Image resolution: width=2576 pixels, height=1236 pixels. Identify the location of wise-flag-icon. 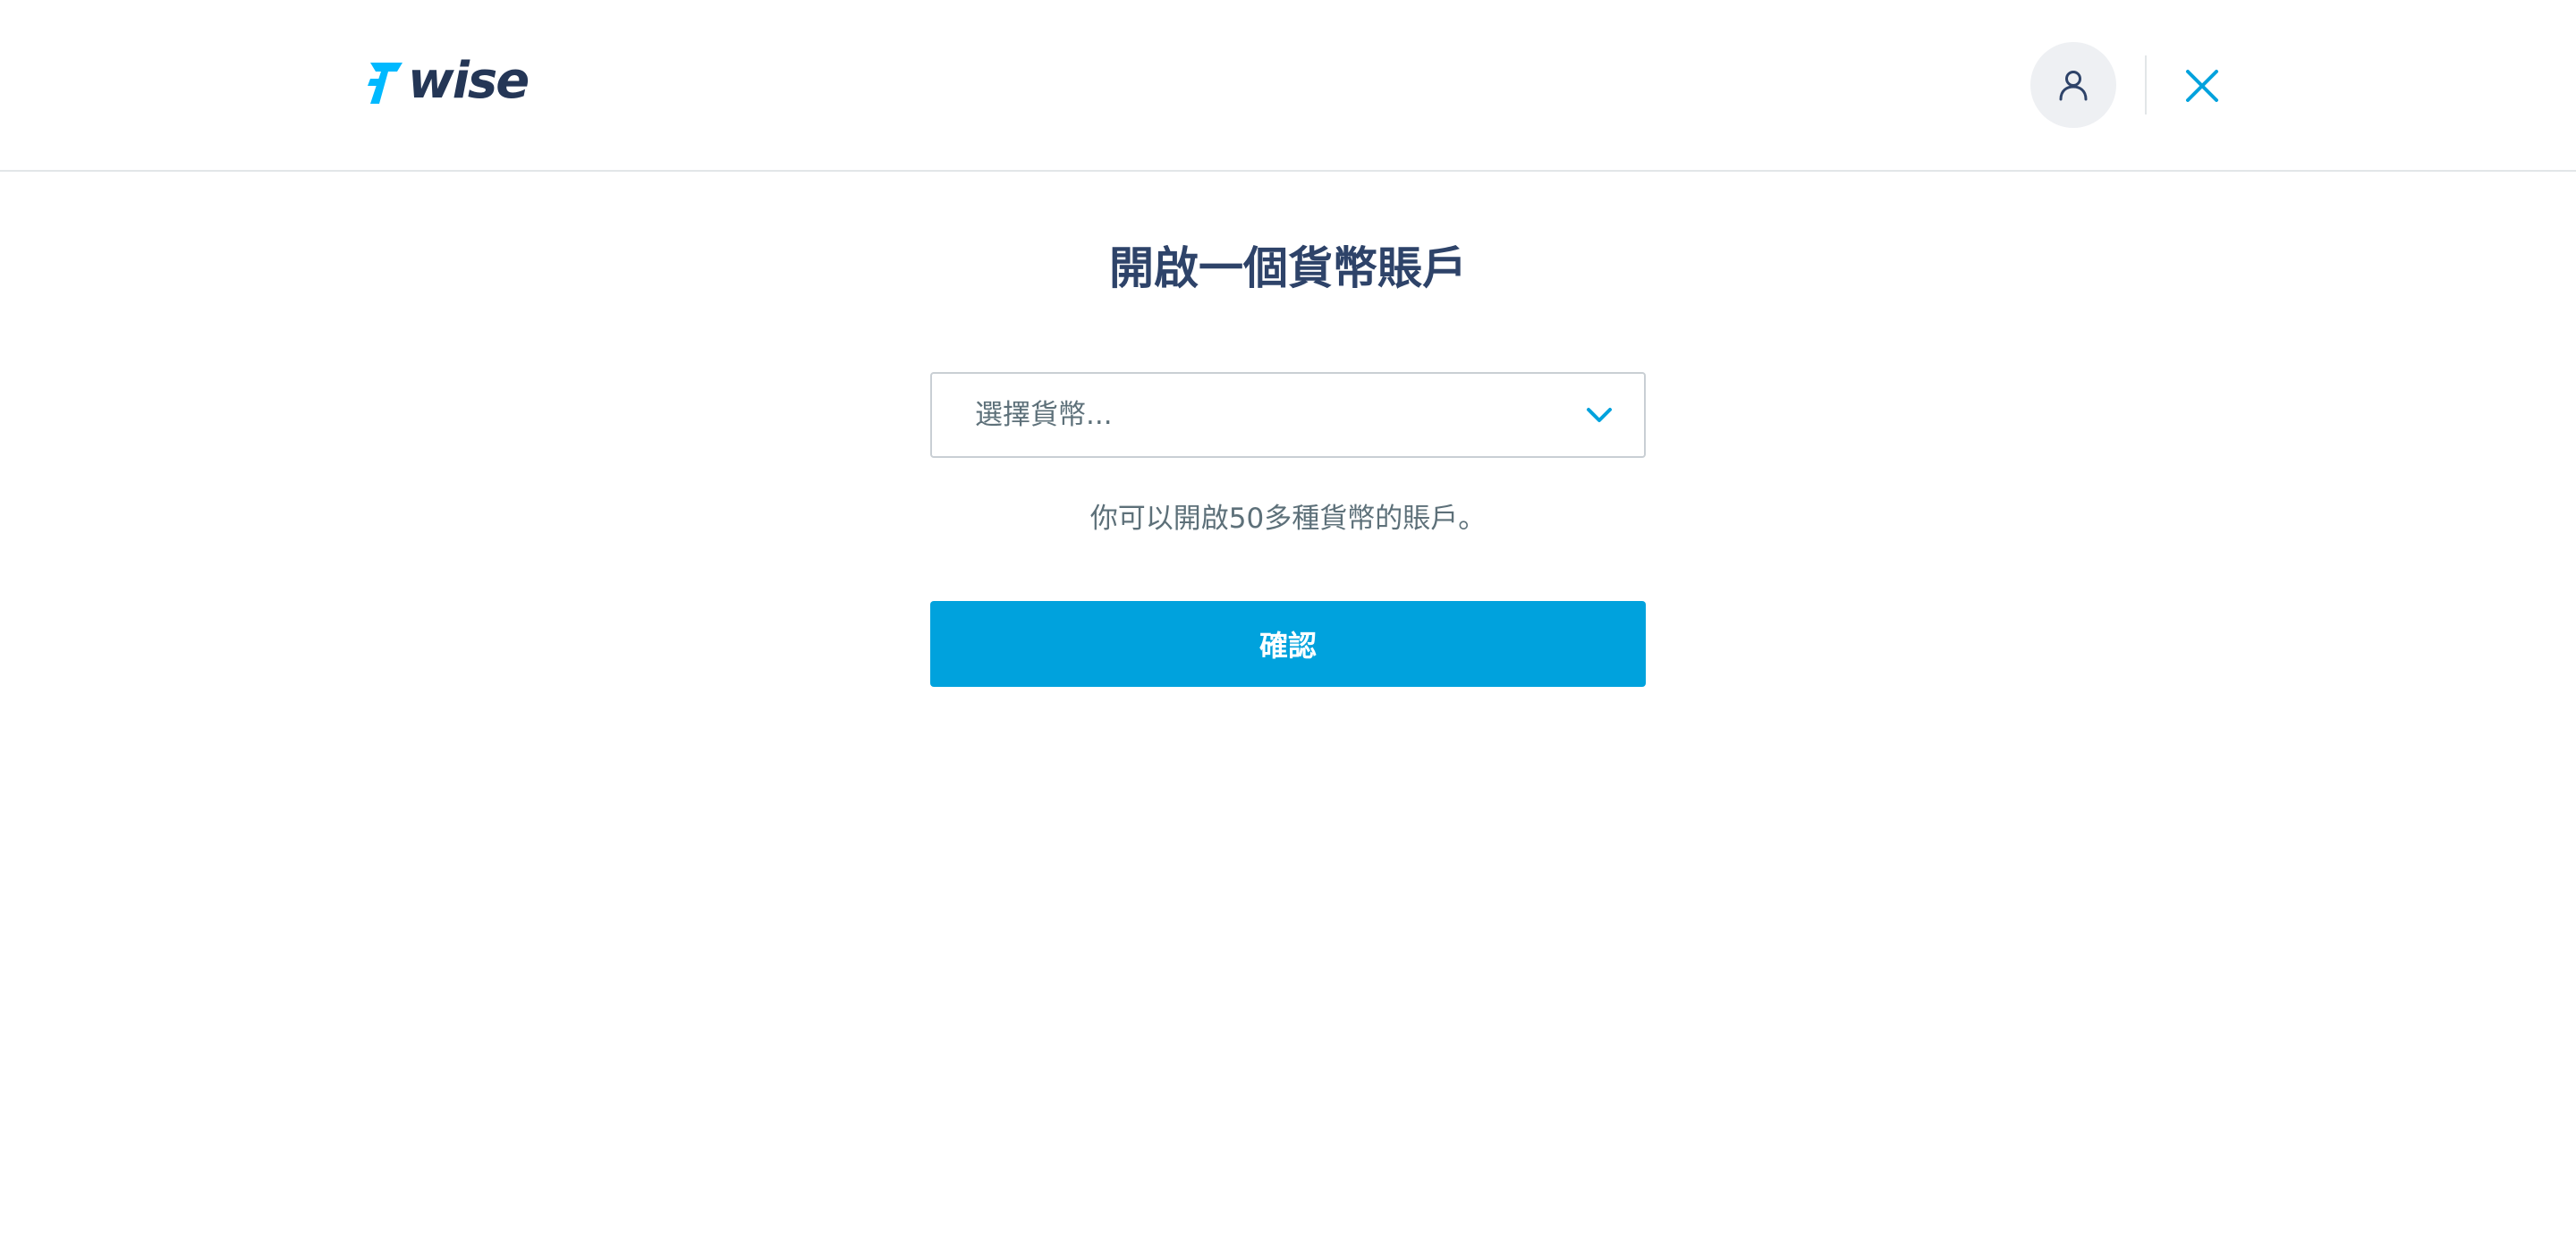
(385, 83).